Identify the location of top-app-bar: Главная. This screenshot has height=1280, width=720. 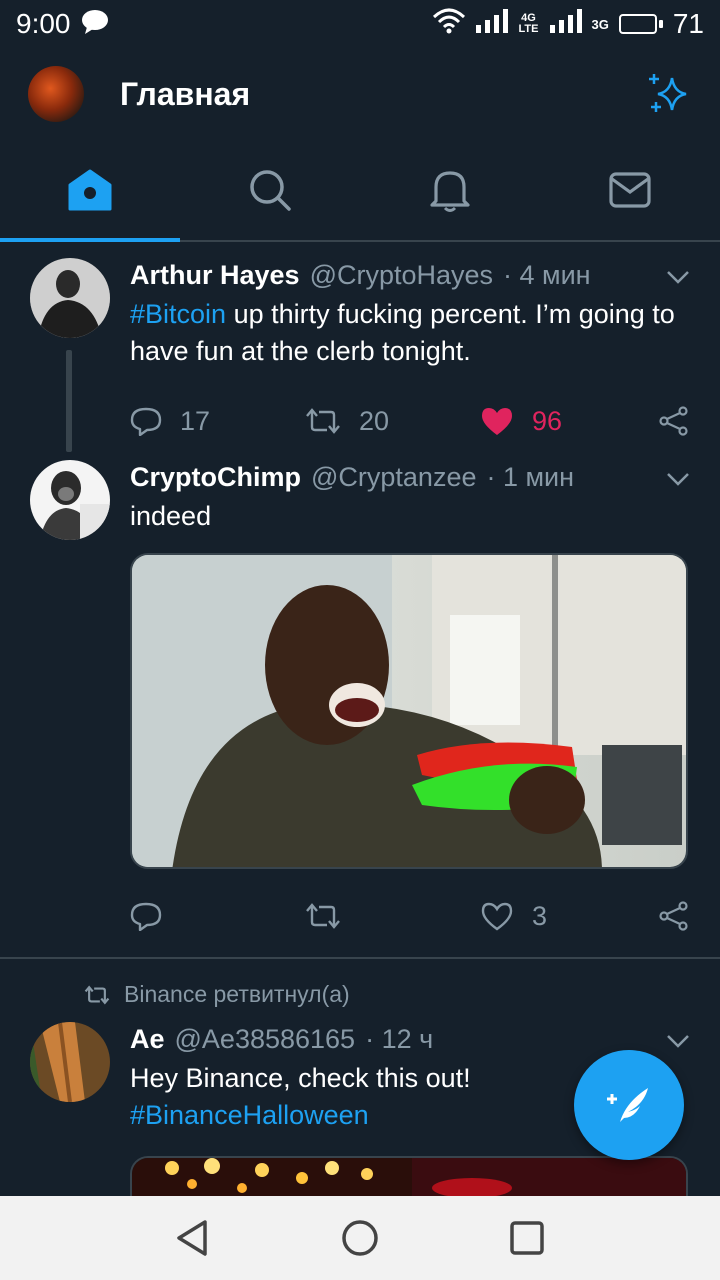
(360, 94).